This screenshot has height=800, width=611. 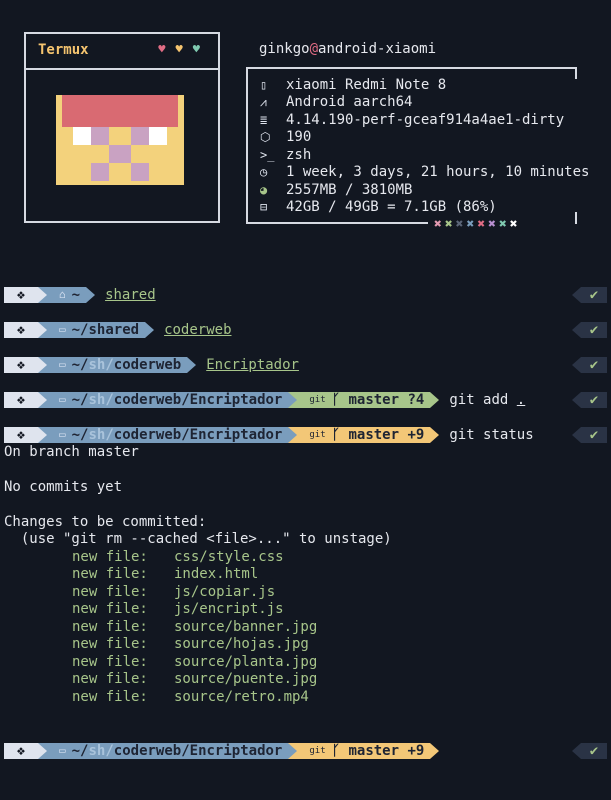 What do you see at coordinates (347, 49) in the screenshot?
I see `user-host: ginkgo@android-xiaomi` at bounding box center [347, 49].